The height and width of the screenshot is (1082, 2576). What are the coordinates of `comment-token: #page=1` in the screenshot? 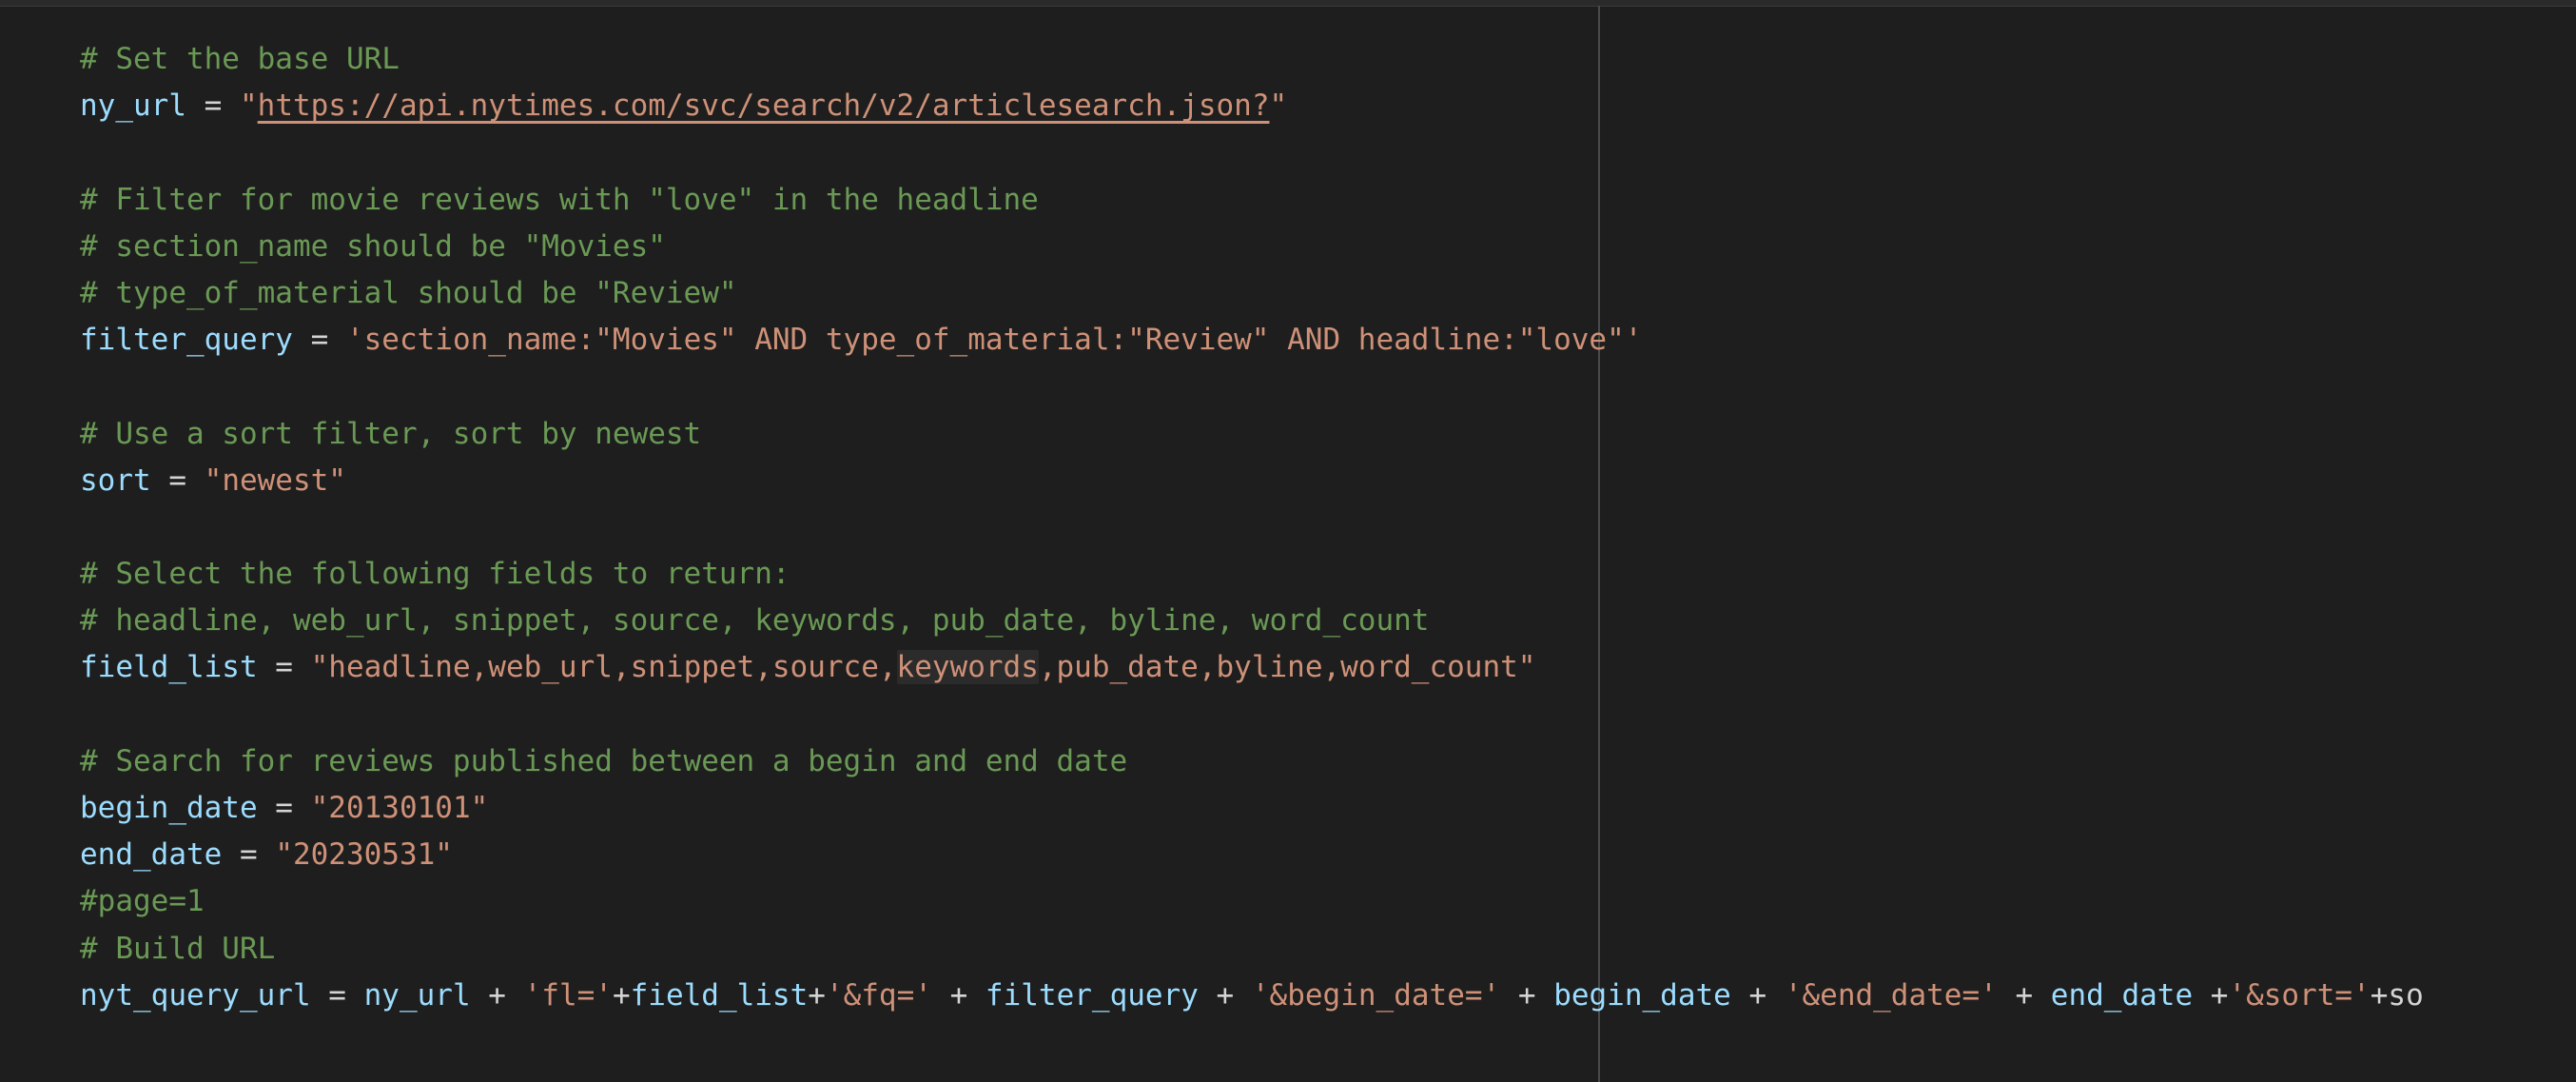 It's located at (142, 902).